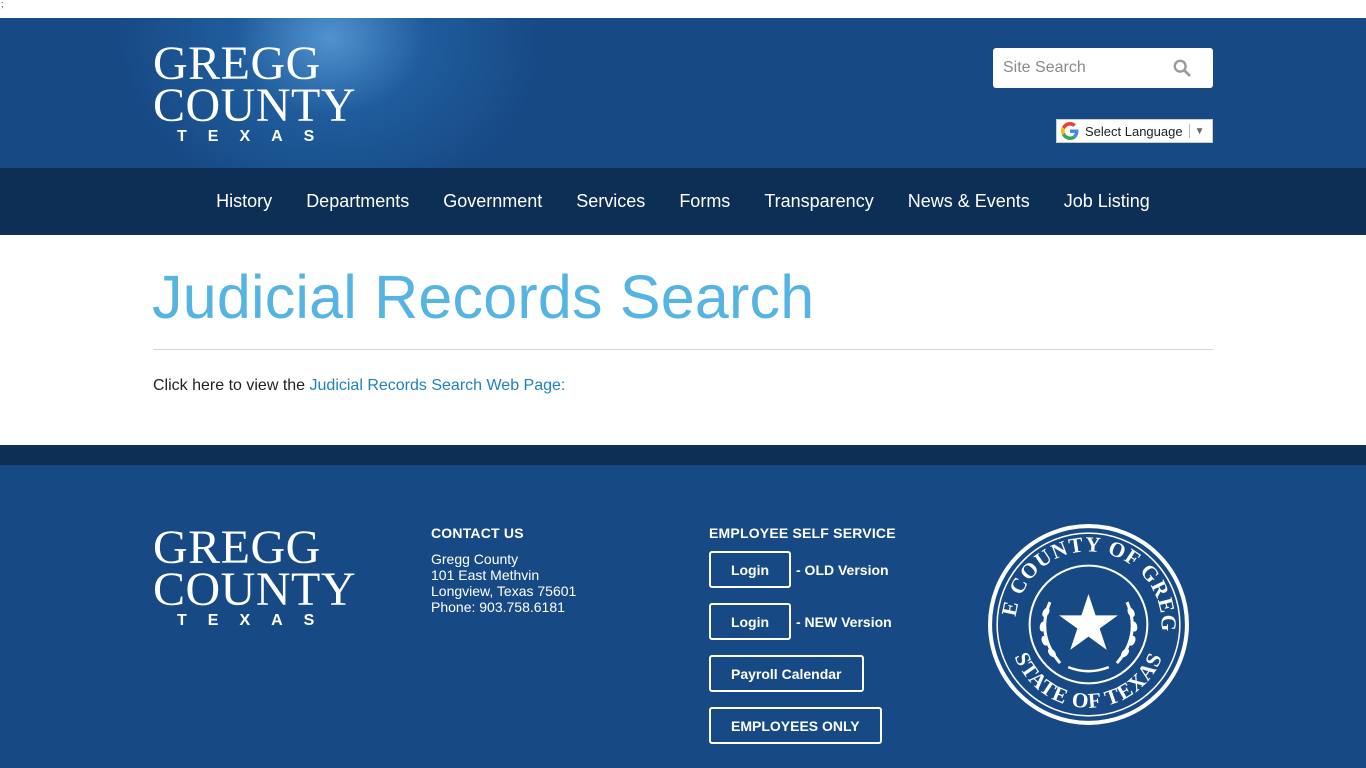 This screenshot has width=1366, height=768. Describe the element at coordinates (818, 201) in the screenshot. I see `nav-item-transparency: Transparency` at that location.